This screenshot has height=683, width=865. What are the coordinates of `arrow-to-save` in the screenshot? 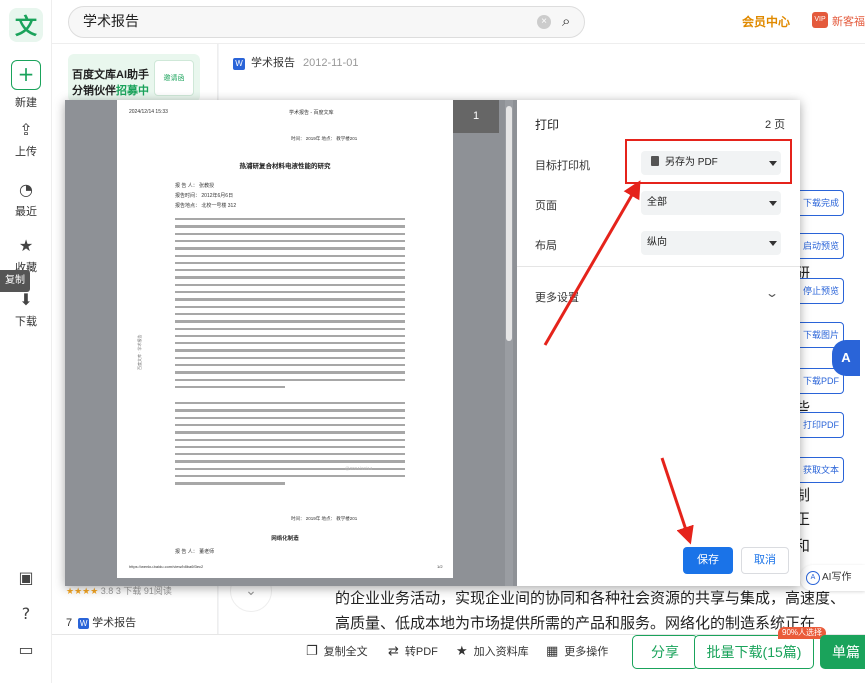 It's located at (677, 501).